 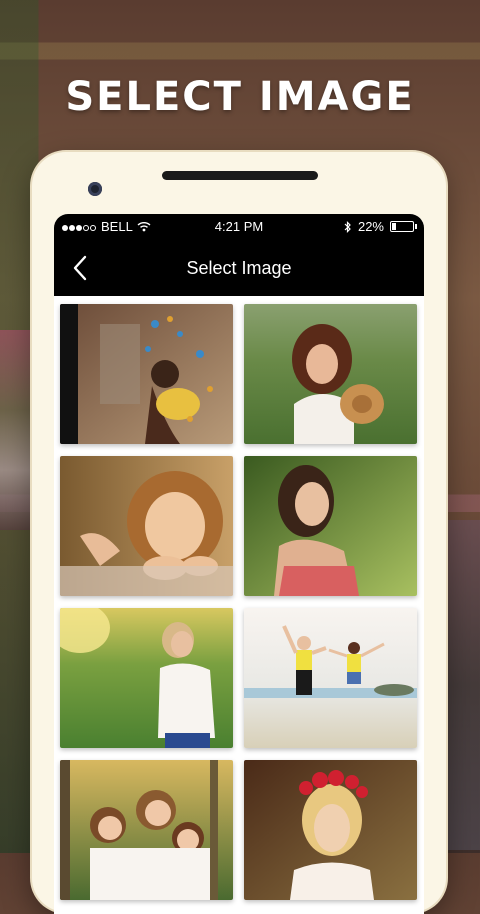 I want to click on battery-percent: 22%, so click(x=370, y=226).